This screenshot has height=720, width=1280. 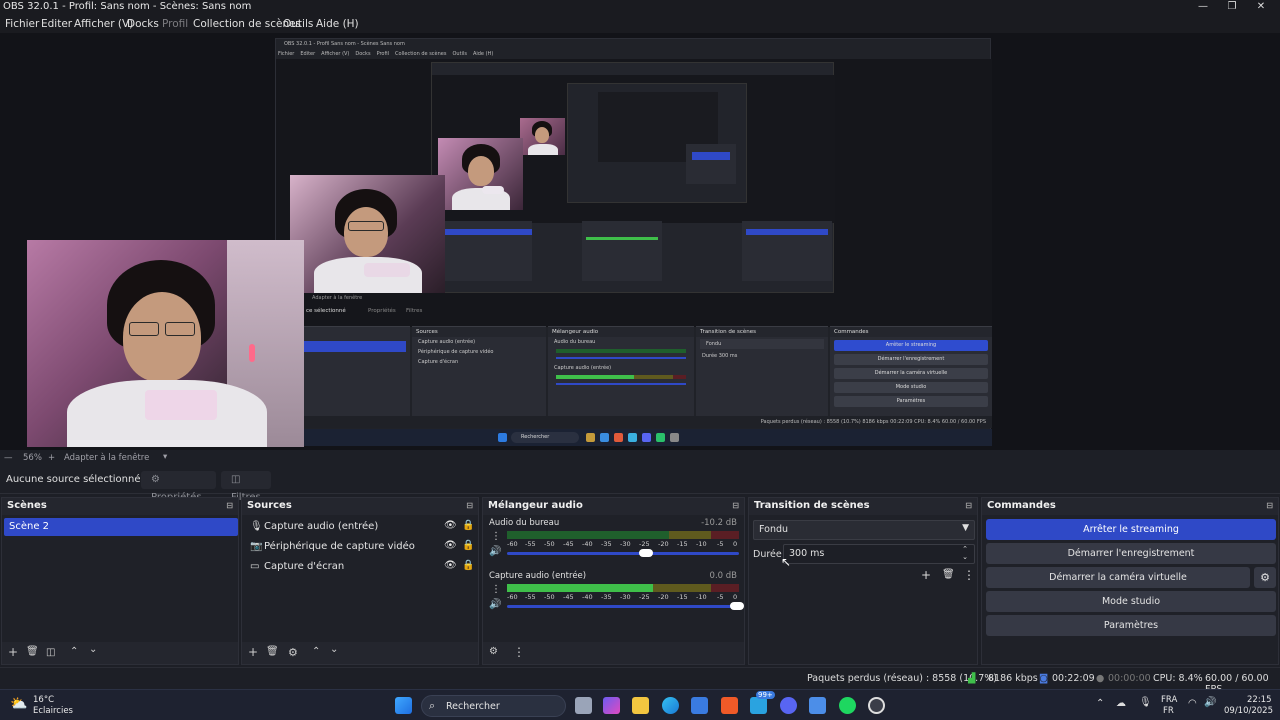 What do you see at coordinates (337, 24) in the screenshot?
I see `menu-help: Aide (H)` at bounding box center [337, 24].